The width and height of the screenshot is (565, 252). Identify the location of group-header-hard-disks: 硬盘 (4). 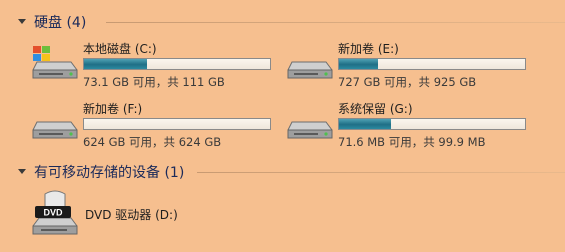
(282, 22).